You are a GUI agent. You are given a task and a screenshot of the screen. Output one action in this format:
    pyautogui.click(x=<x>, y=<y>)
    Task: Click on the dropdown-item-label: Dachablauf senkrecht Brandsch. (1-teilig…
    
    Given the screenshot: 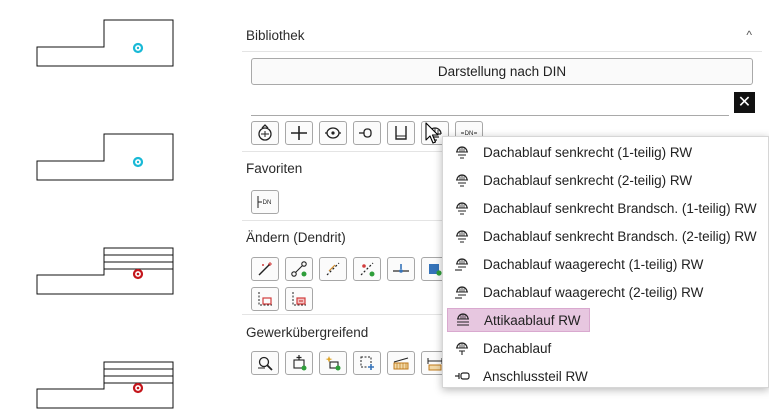 What is the action you would take?
    pyautogui.click(x=620, y=208)
    